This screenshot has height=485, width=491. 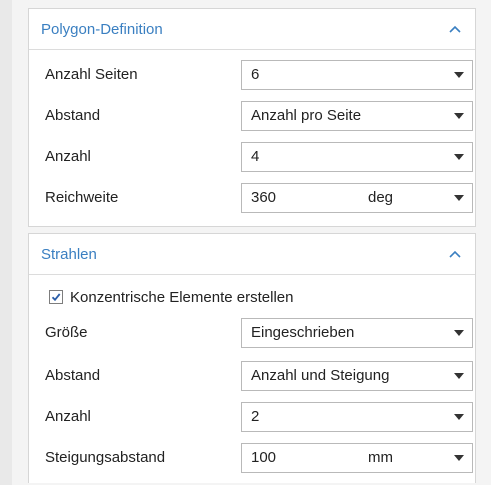 I want to click on checkmark-icon, so click(x=56, y=297).